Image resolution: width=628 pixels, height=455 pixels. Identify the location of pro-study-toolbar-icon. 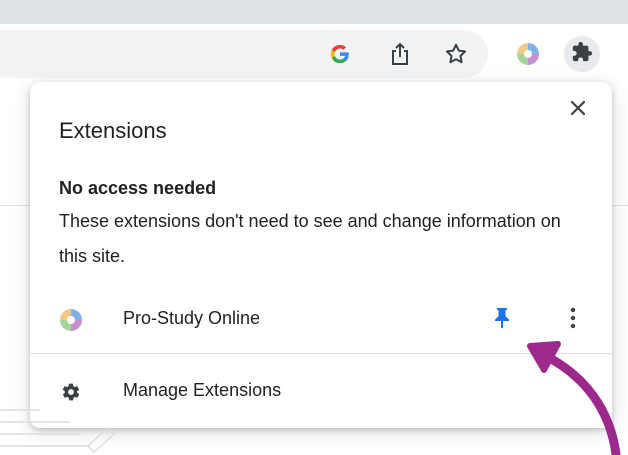
(528, 54).